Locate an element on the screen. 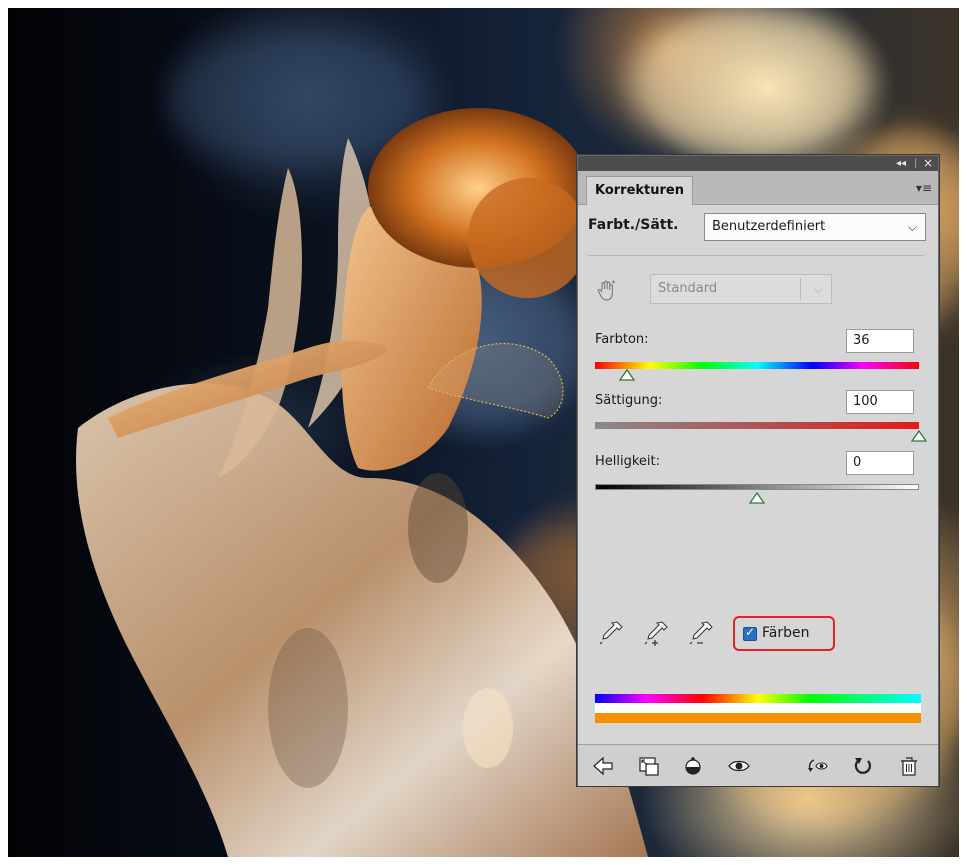 This screenshot has height=865, width=967. preset-value: Benutzerdefiniert is located at coordinates (769, 226).